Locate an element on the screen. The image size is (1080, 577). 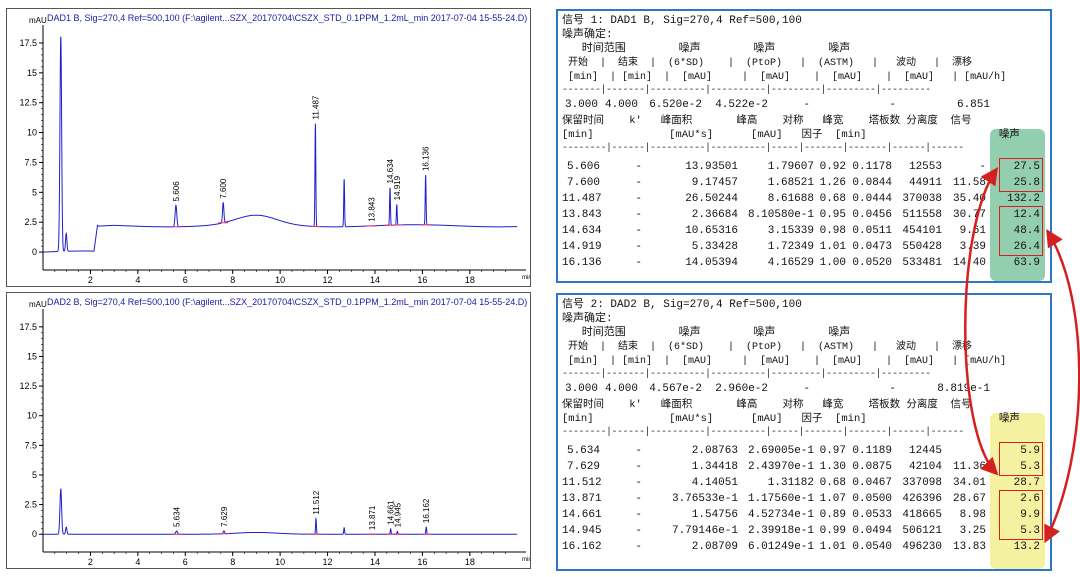
peak-area: 2.36684 is located at coordinates (714, 215).